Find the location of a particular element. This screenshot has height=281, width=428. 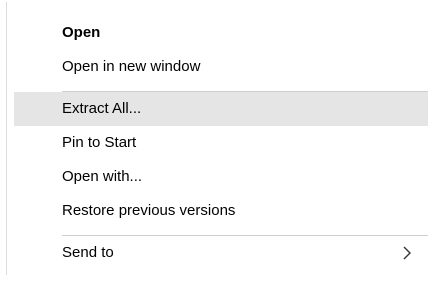

menu-item-restore-previous-versions: Restore previous versions is located at coordinates (221, 211).